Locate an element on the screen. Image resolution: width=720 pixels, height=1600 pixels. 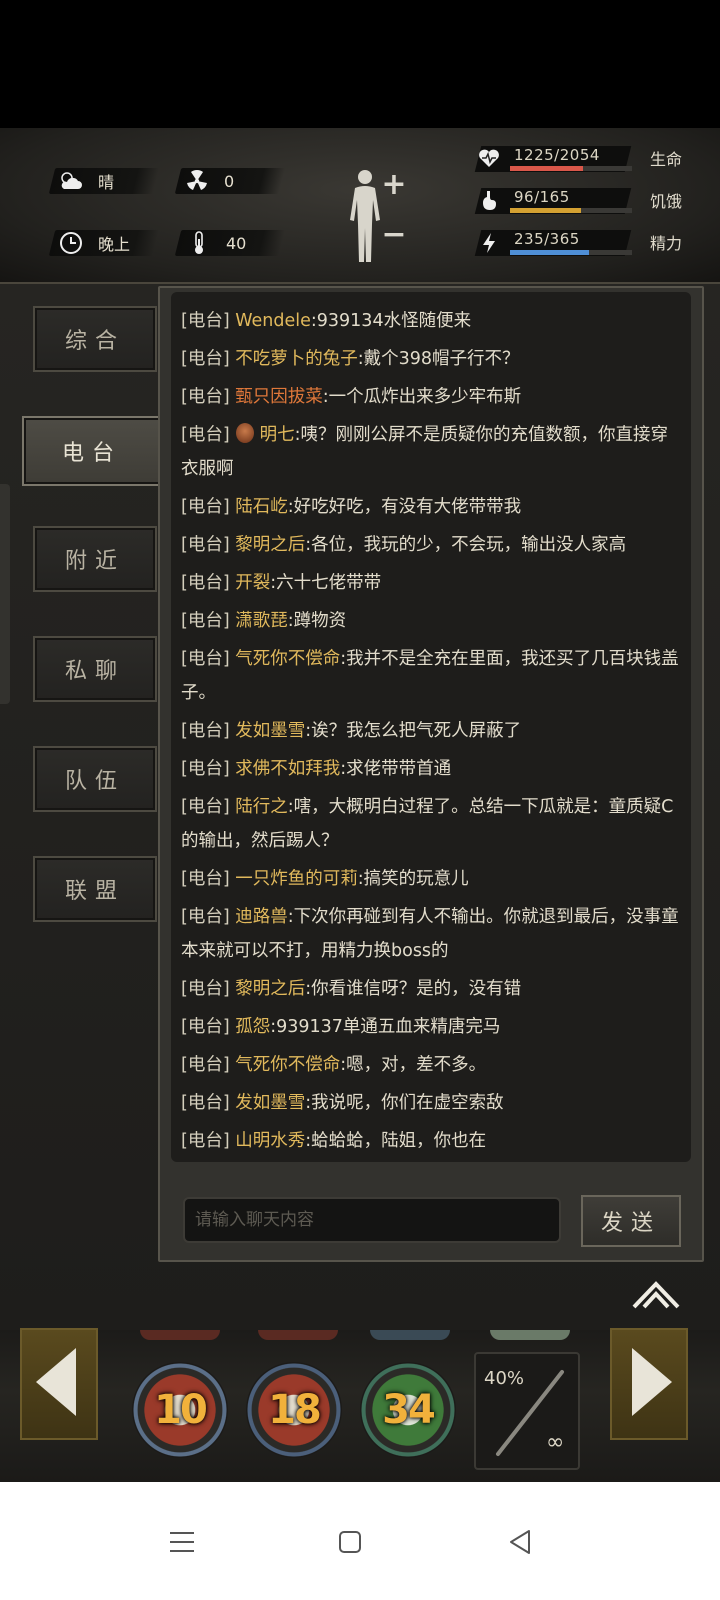
skill-count: 18 is located at coordinates (295, 1410).